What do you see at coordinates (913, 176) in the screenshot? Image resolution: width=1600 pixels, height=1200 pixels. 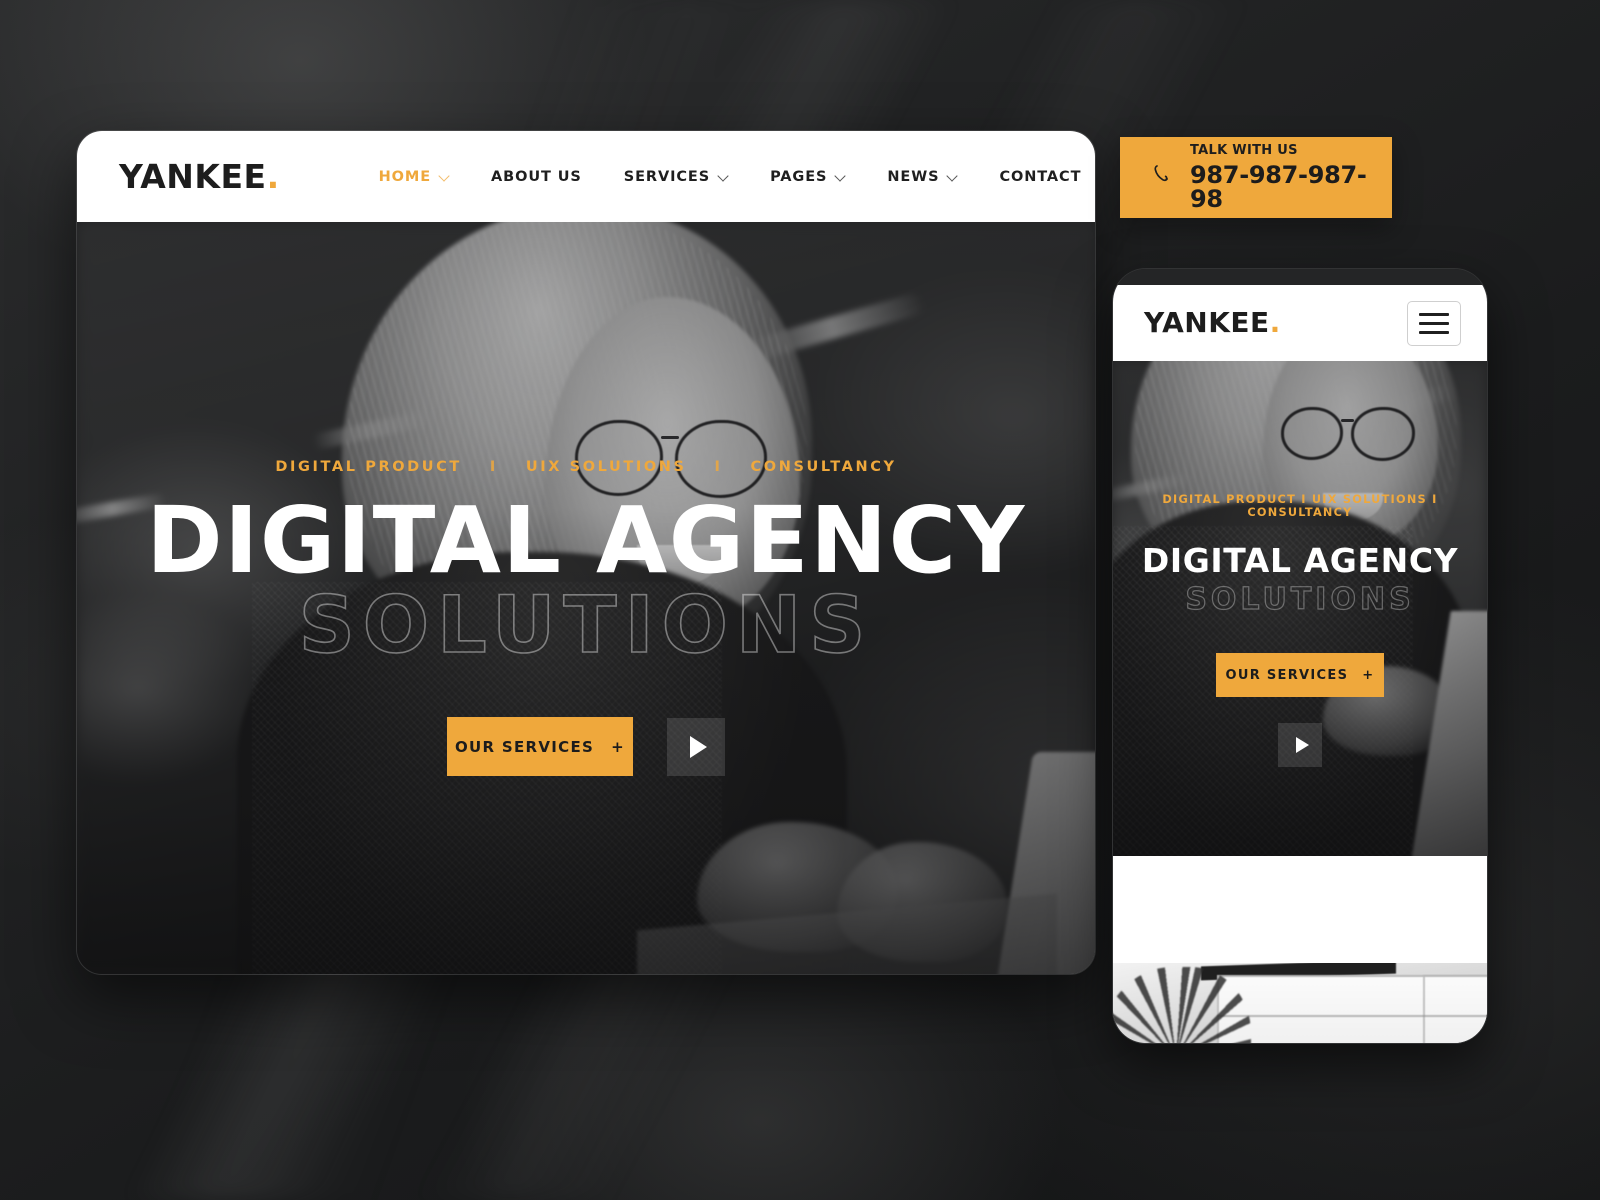 I see `nav-label: NEWS` at bounding box center [913, 176].